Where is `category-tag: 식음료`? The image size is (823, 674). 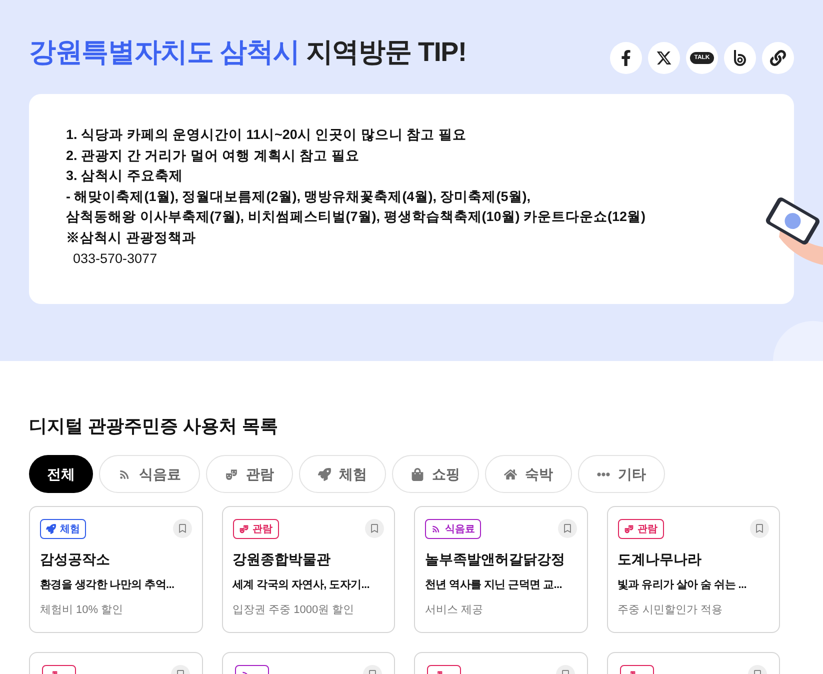
category-tag: 식음료 is located at coordinates (453, 529).